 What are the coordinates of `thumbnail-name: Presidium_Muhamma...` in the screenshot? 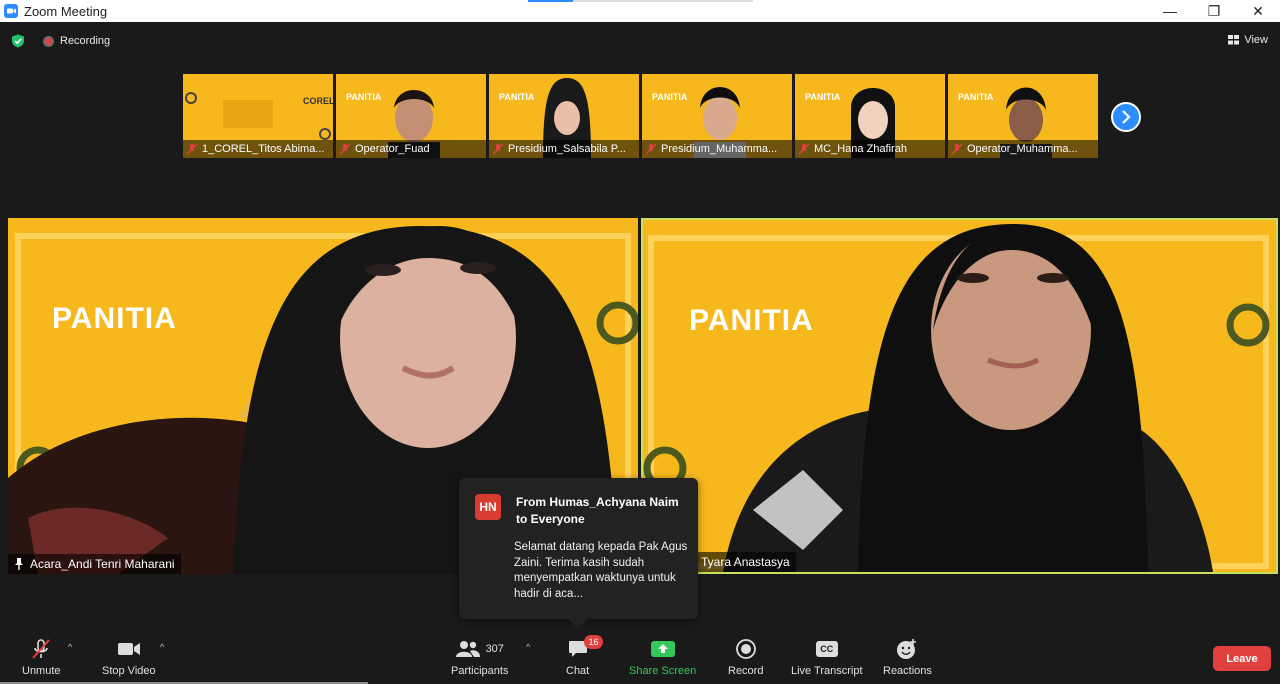 It's located at (719, 149).